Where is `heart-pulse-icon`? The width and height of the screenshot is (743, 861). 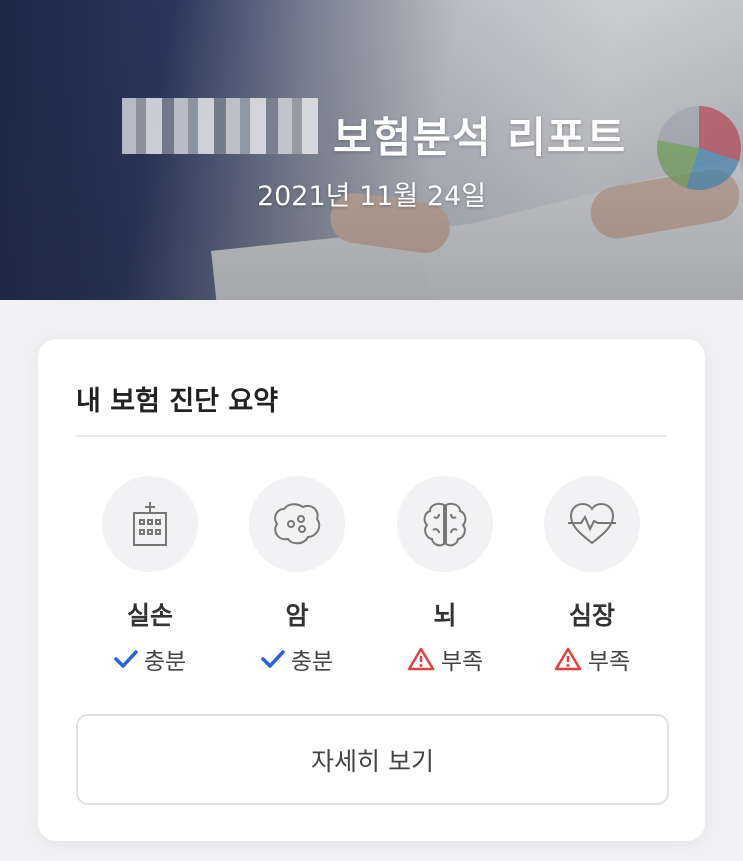 heart-pulse-icon is located at coordinates (592, 524).